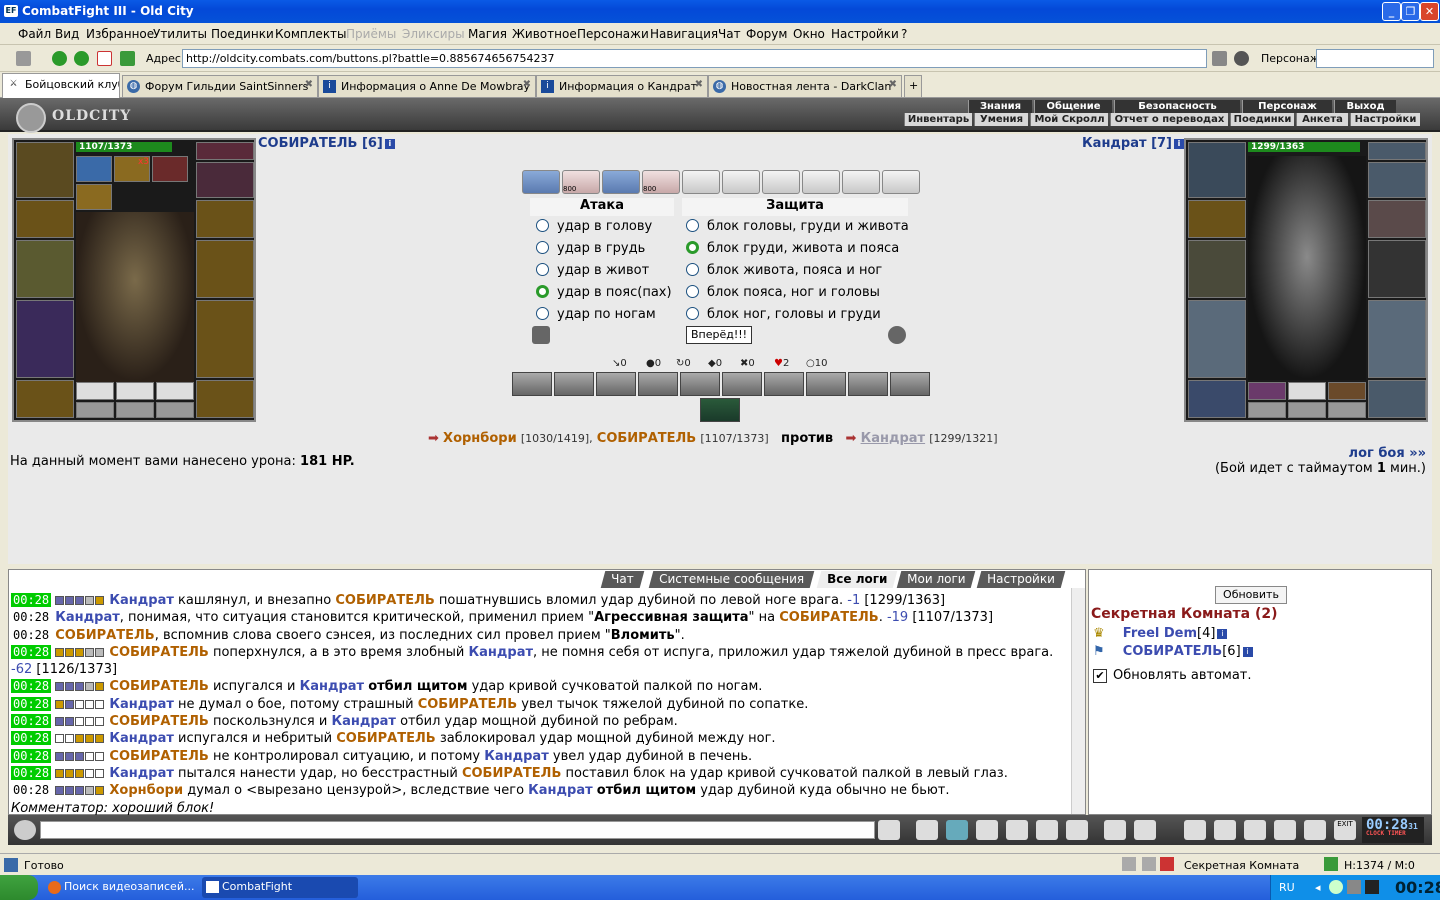 The width and height of the screenshot is (1440, 900). What do you see at coordinates (792, 249) in the screenshot?
I see `defense-option-2: блок груди, живота и пояса` at bounding box center [792, 249].